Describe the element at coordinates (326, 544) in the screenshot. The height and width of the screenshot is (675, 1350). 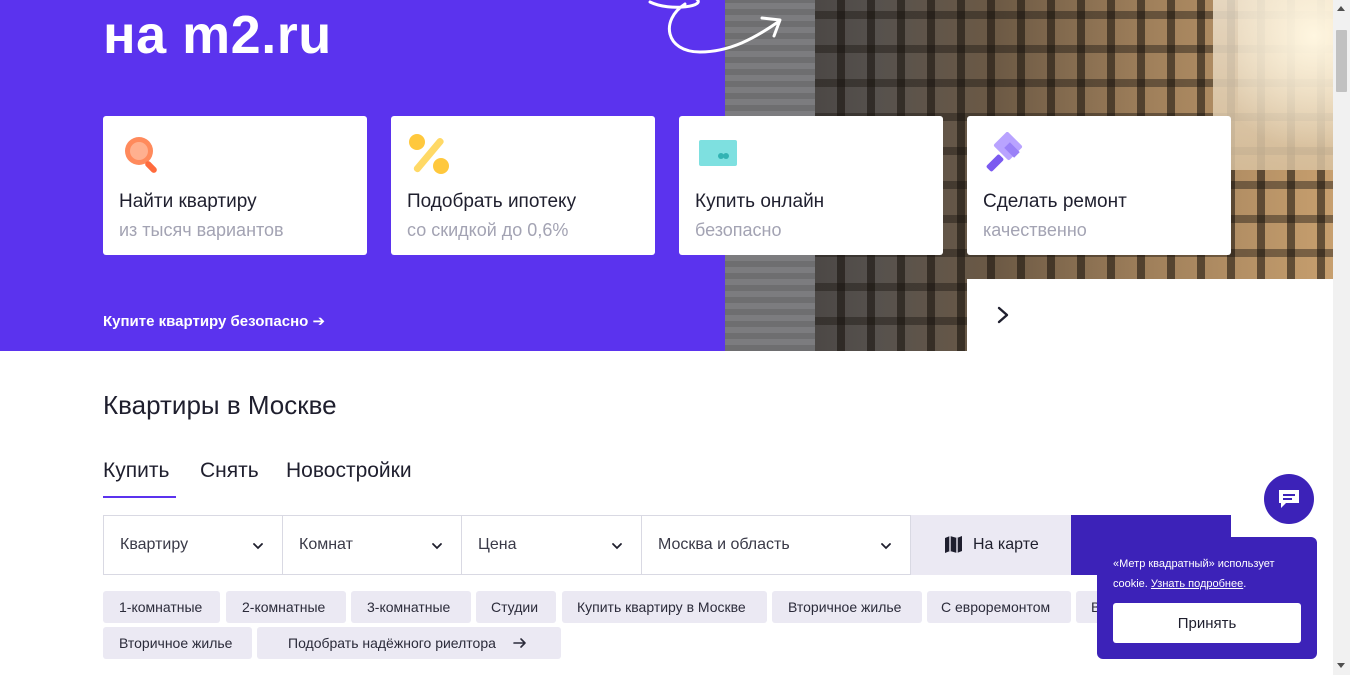
I see `select-value: Комнат` at that location.